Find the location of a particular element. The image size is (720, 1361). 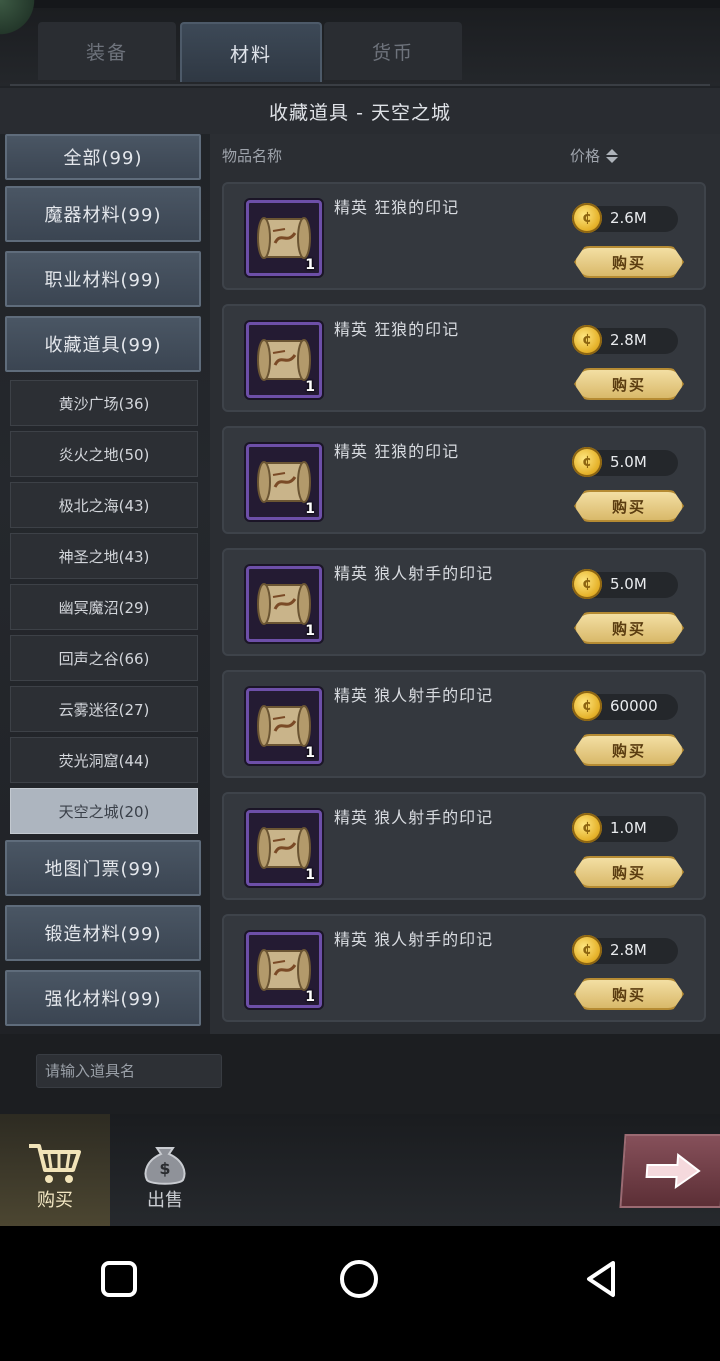

search-area is located at coordinates (360, 1074).